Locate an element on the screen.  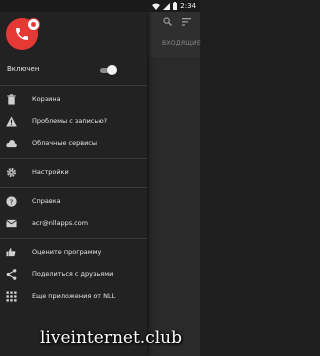
warning-icon is located at coordinates (11, 121).